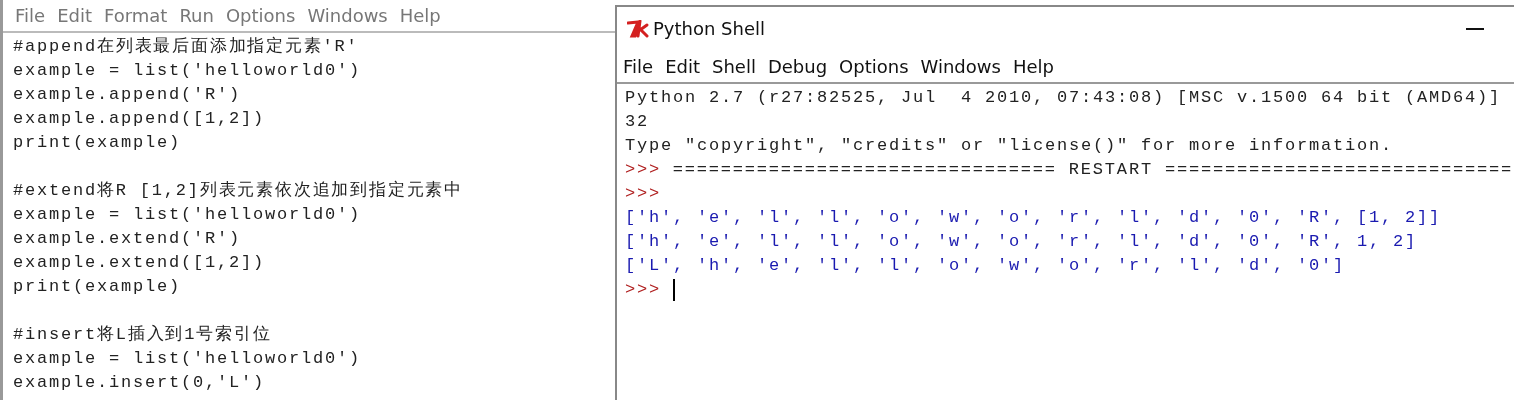 The width and height of the screenshot is (1514, 400). I want to click on minimize-icon, so click(1475, 28).